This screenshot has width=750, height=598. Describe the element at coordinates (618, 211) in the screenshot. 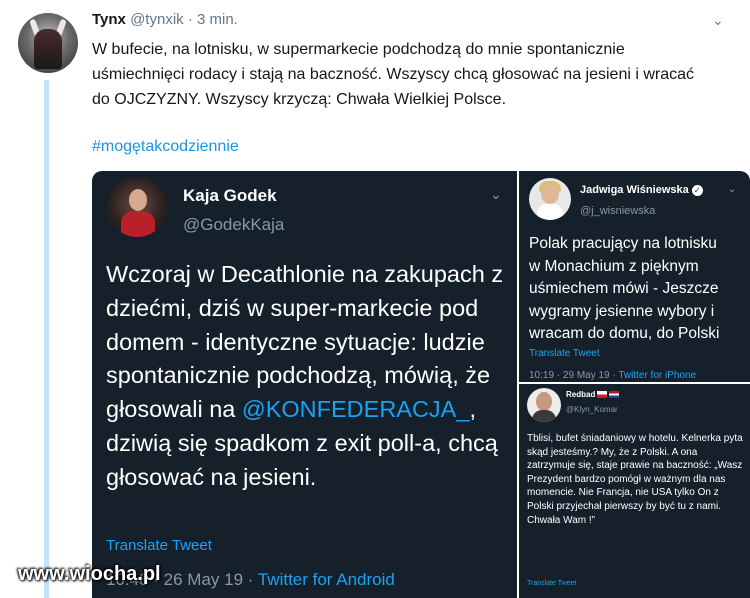

I see `embedded-author-handle: @j_wisniewska` at that location.